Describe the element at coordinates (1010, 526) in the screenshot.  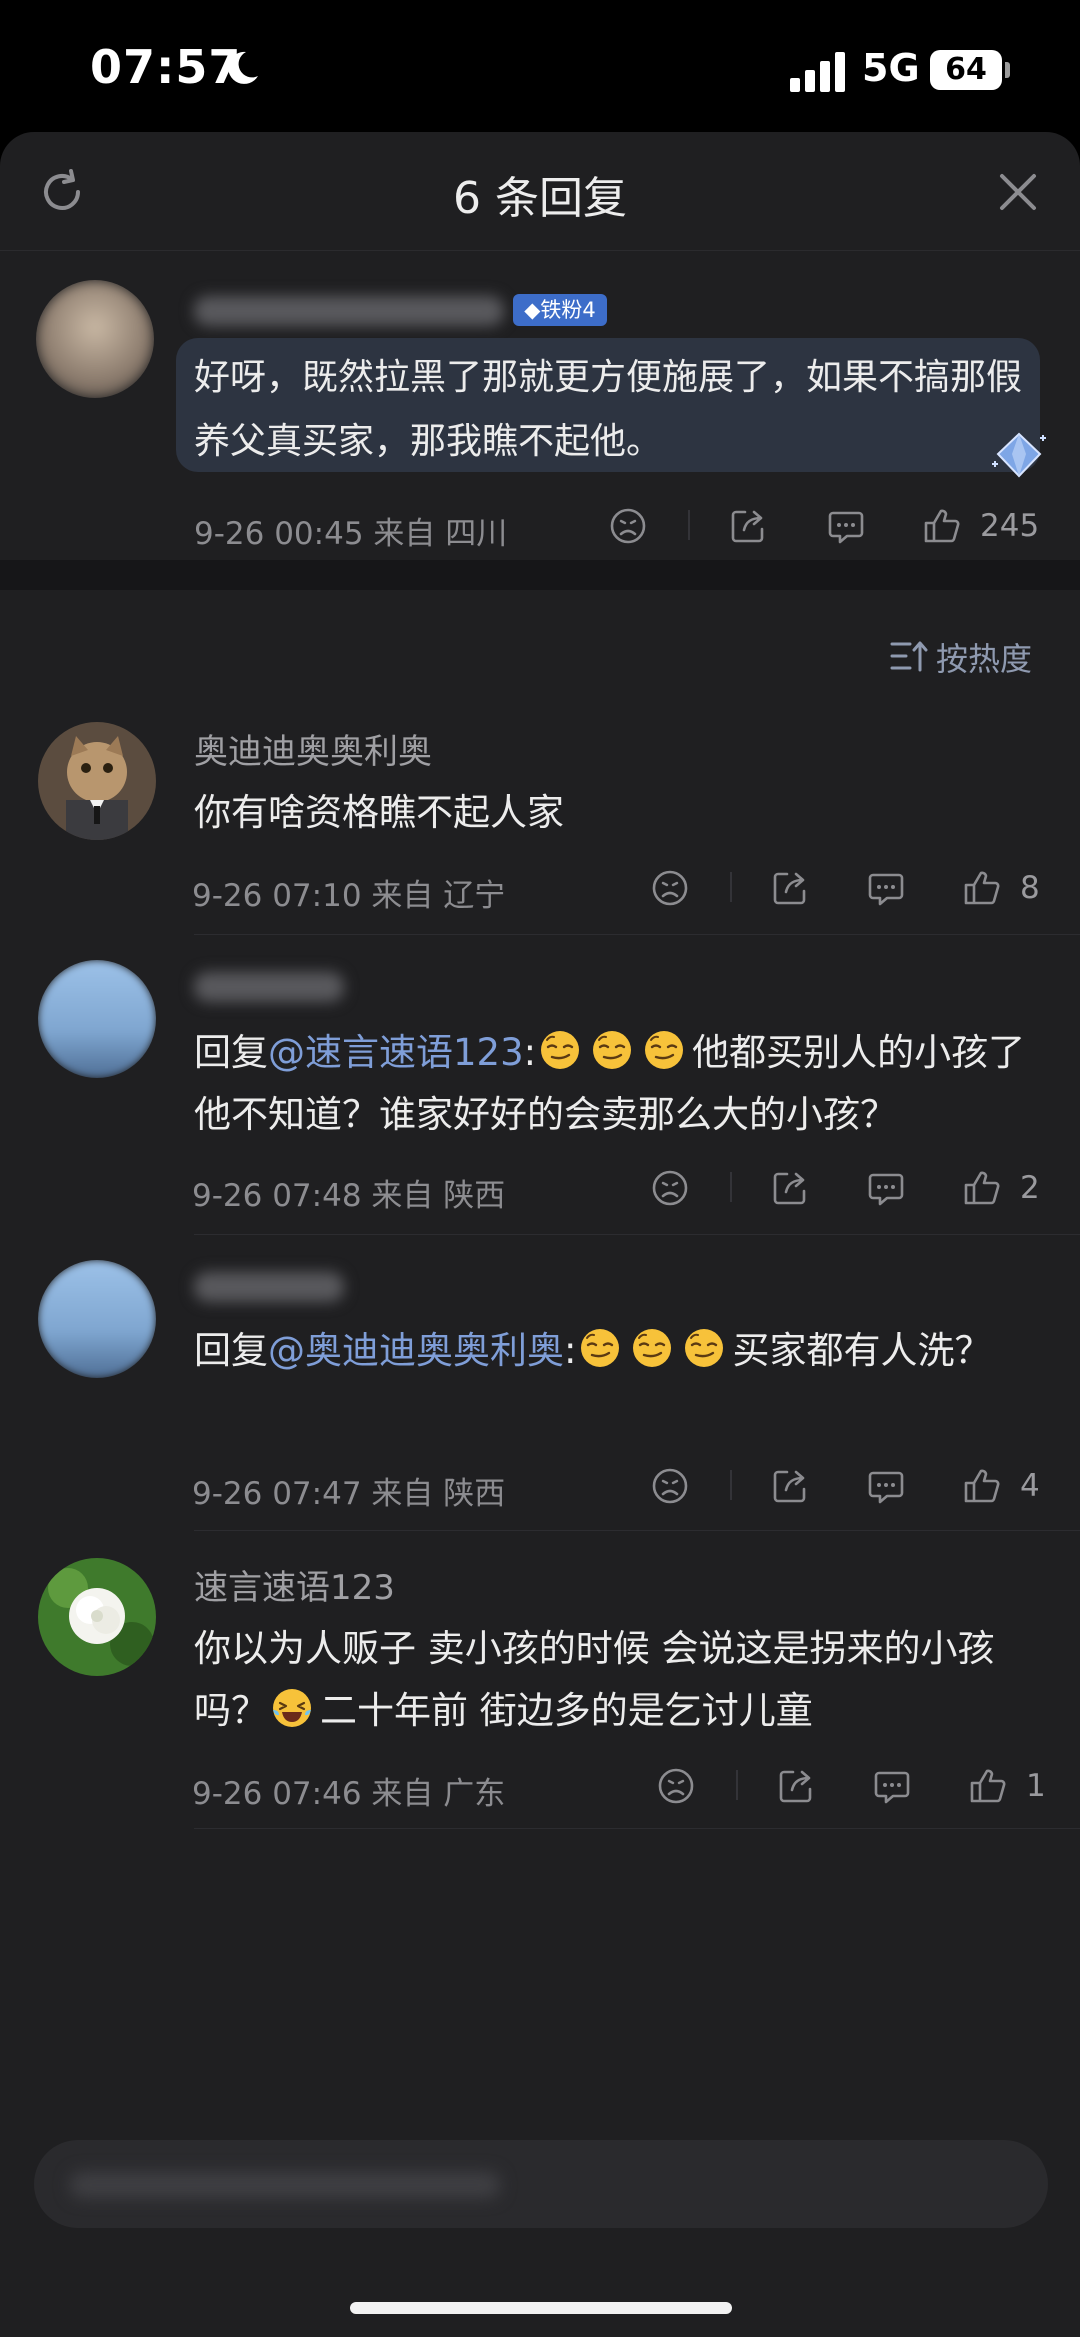
I see `like-count: 245` at that location.